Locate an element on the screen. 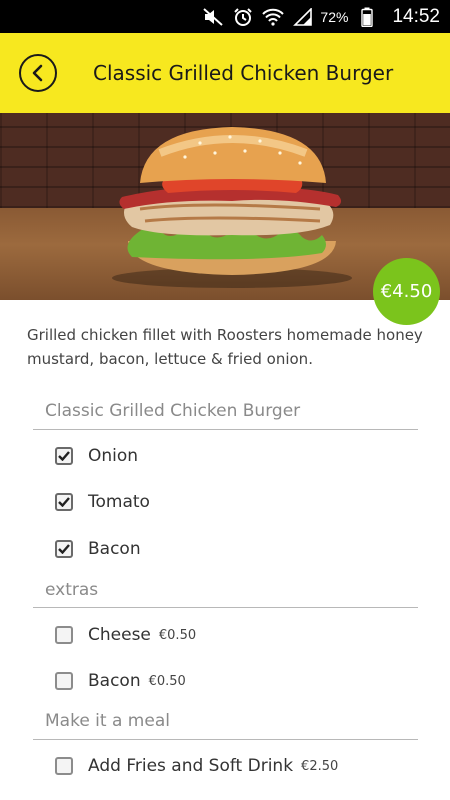  section-title-extras: extras is located at coordinates (72, 590).